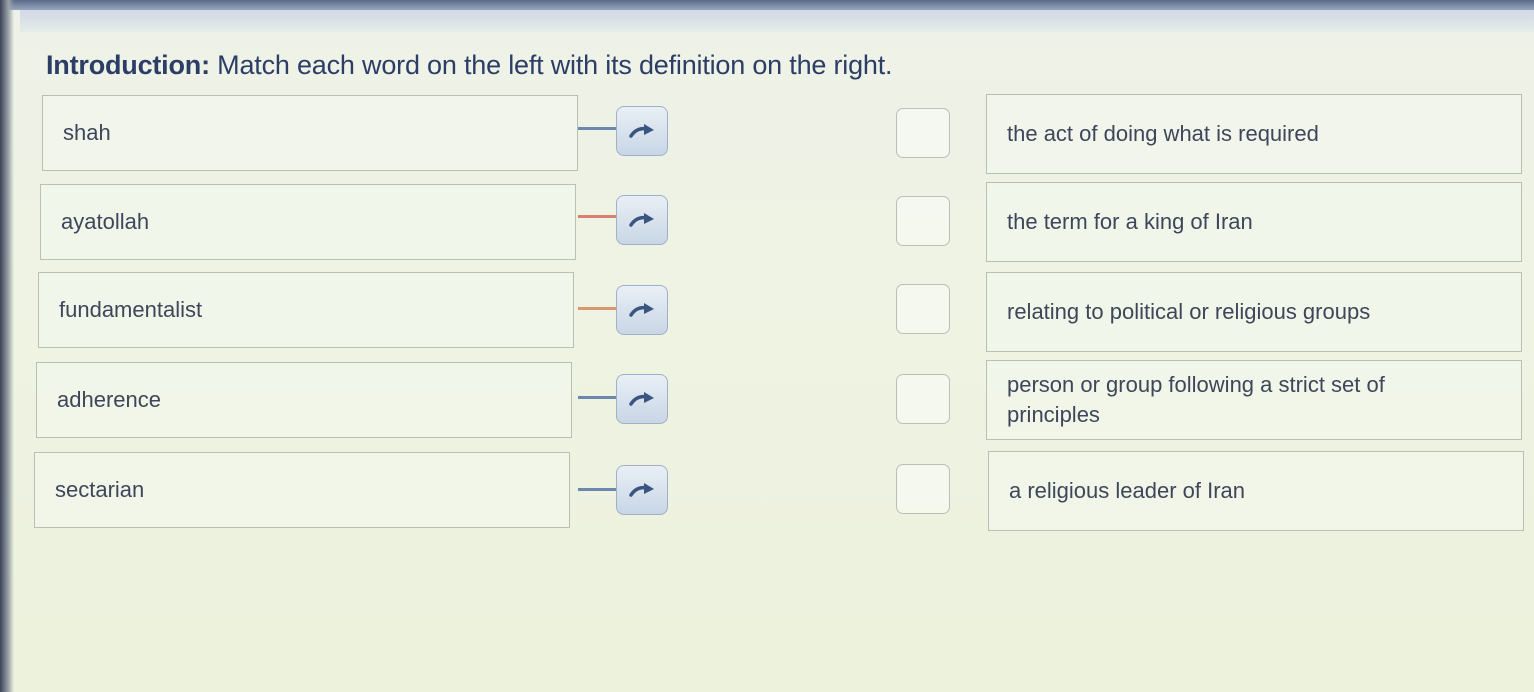 Image resolution: width=1534 pixels, height=692 pixels. I want to click on definition-item: the act of doing what is required, so click(1254, 134).